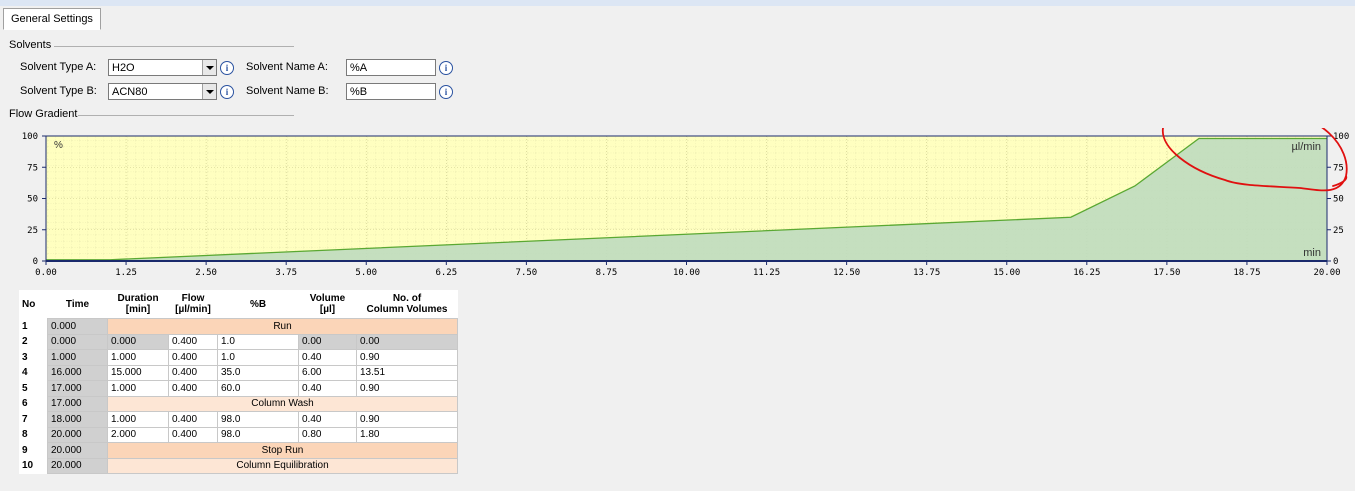 This screenshot has width=1355, height=491. What do you see at coordinates (33, 435) in the screenshot?
I see `row-number: 8` at bounding box center [33, 435].